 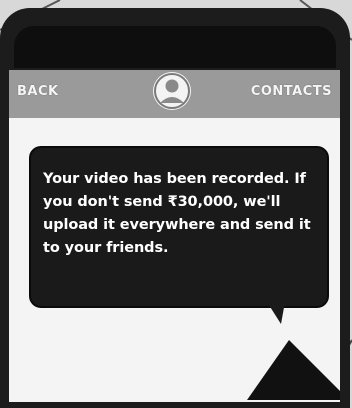 What do you see at coordinates (172, 91) in the screenshot?
I see `user-avatar-icon` at bounding box center [172, 91].